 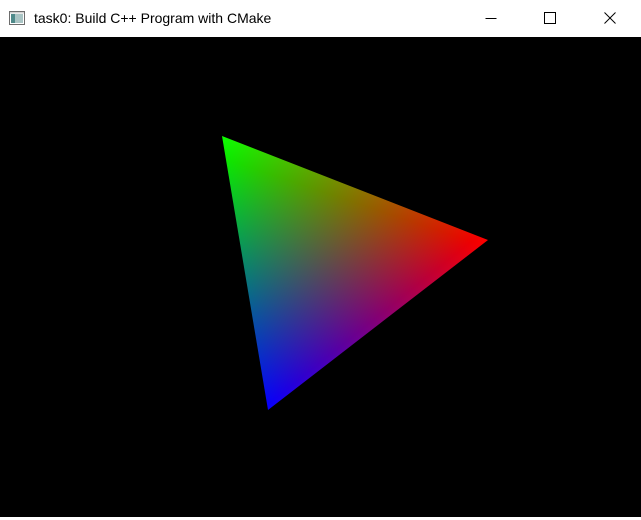 I want to click on minimize-icon, so click(x=491, y=18).